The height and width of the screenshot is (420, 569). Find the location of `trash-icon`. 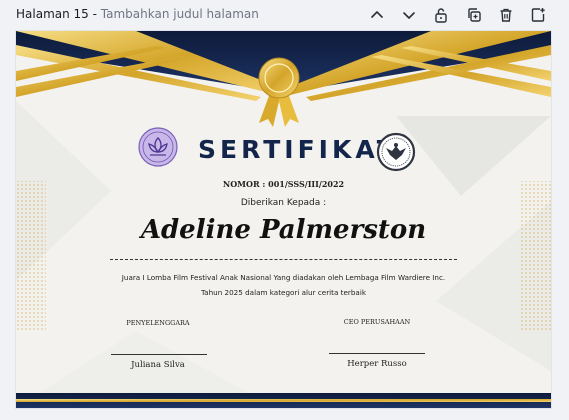

trash-icon is located at coordinates (506, 15).